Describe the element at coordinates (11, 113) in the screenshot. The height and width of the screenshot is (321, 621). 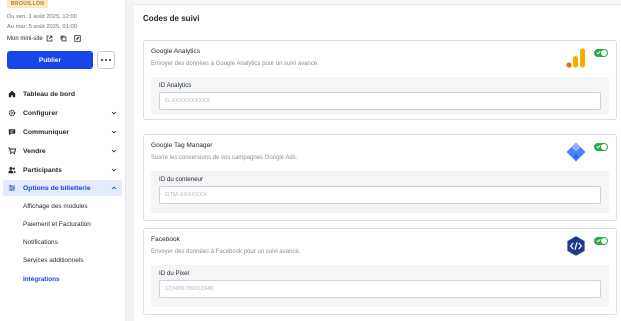
I see `gear-icon` at that location.